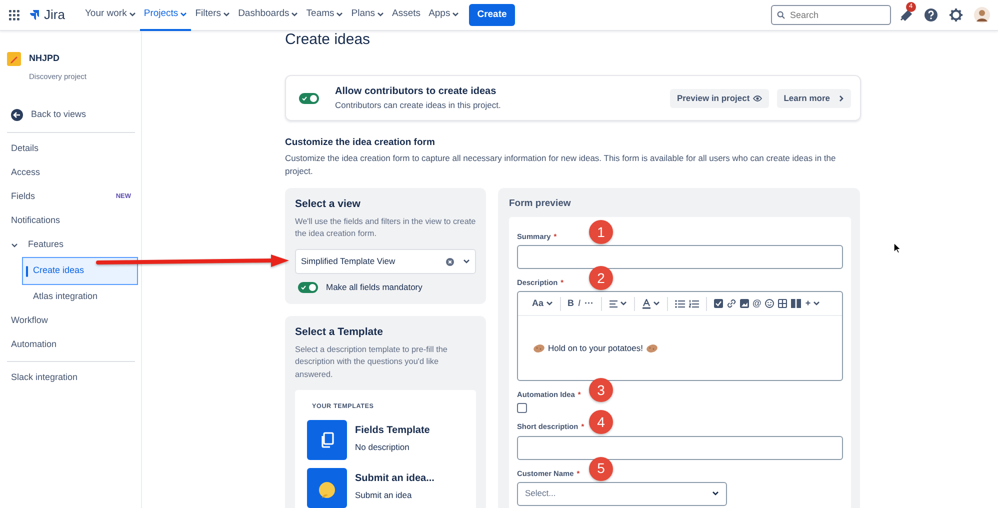  I want to click on align-icon, so click(617, 304).